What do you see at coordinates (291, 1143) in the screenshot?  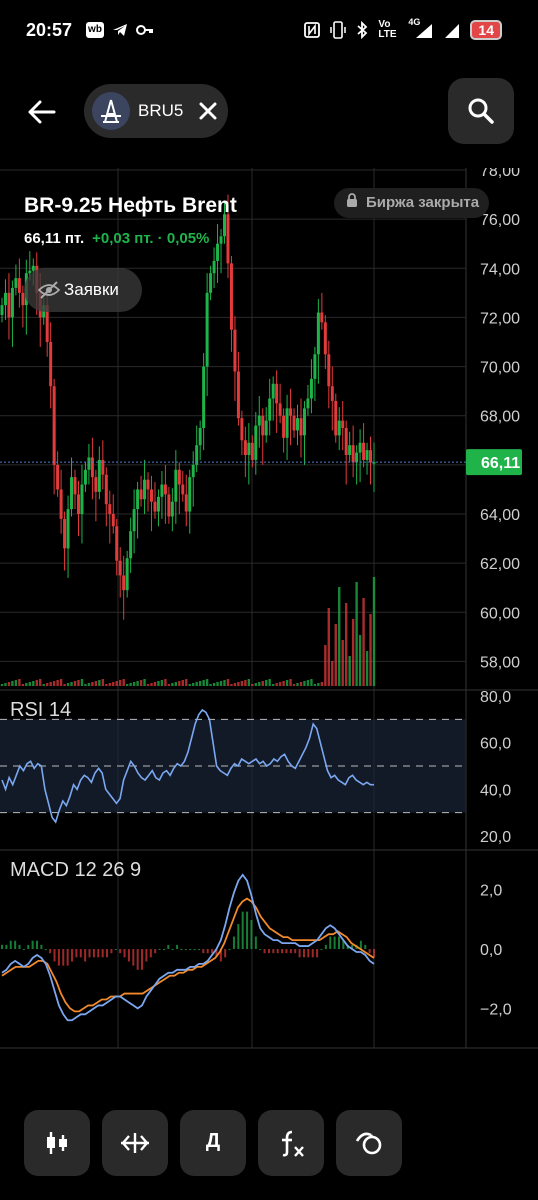 I see `indicators-button` at bounding box center [291, 1143].